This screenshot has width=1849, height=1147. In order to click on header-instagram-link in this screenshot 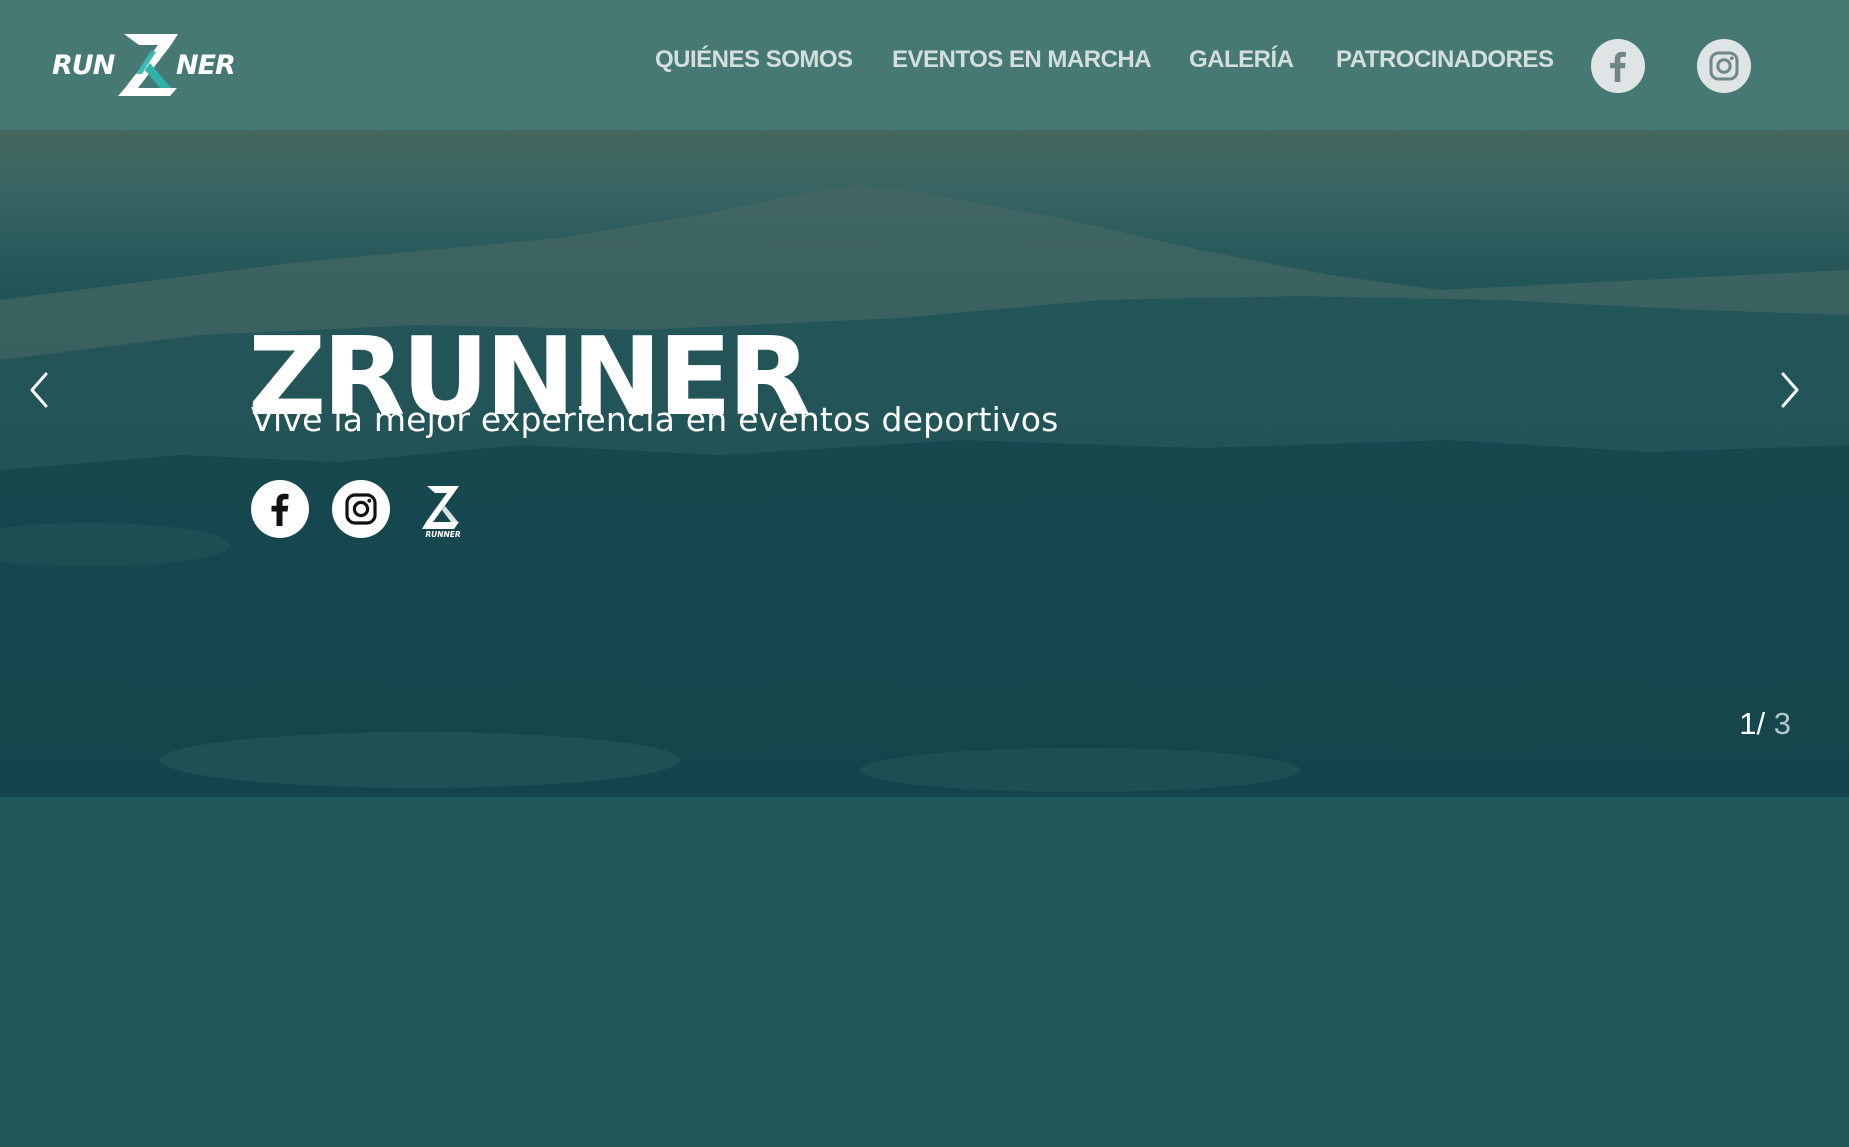, I will do `click(1724, 66)`.